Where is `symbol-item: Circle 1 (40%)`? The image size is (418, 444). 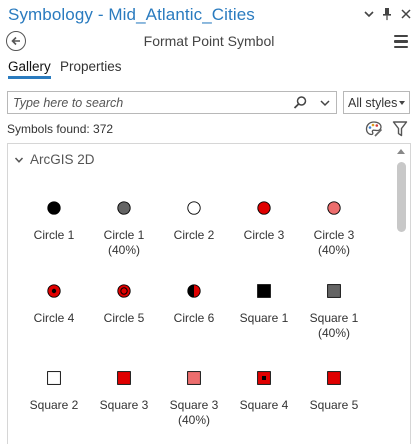 symbol-item: Circle 1 (40%) is located at coordinates (124, 236).